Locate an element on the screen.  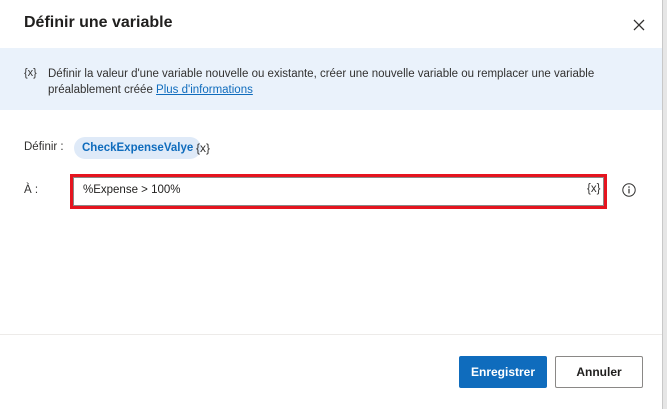
variable-picker-icon: {x} is located at coordinates (203, 148).